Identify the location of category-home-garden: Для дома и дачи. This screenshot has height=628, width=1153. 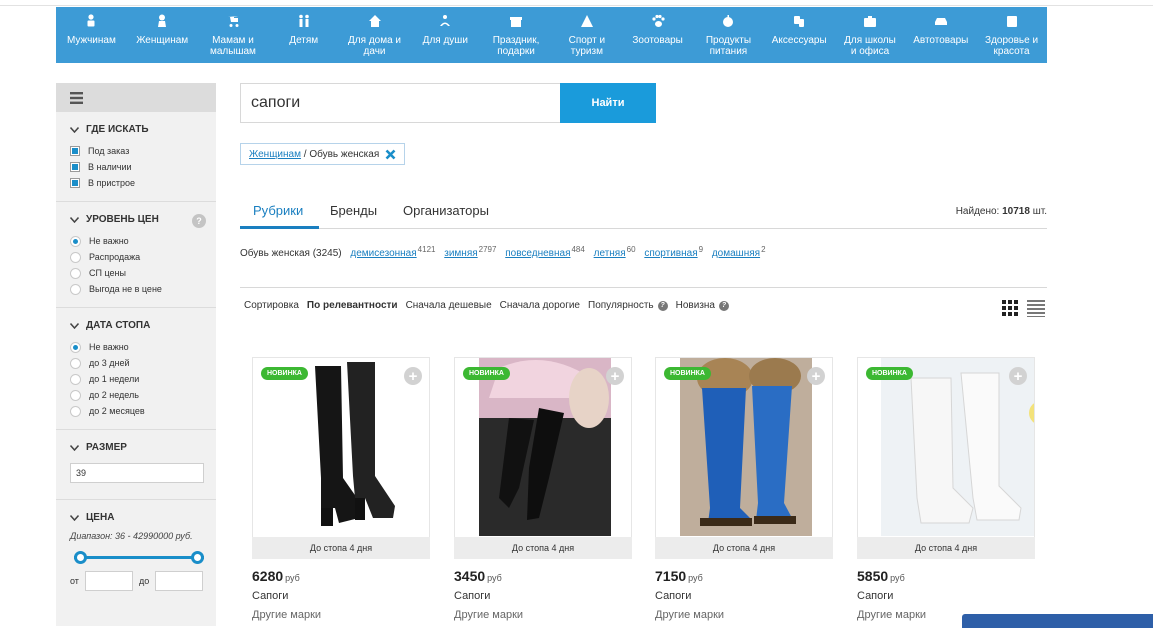
(374, 35).